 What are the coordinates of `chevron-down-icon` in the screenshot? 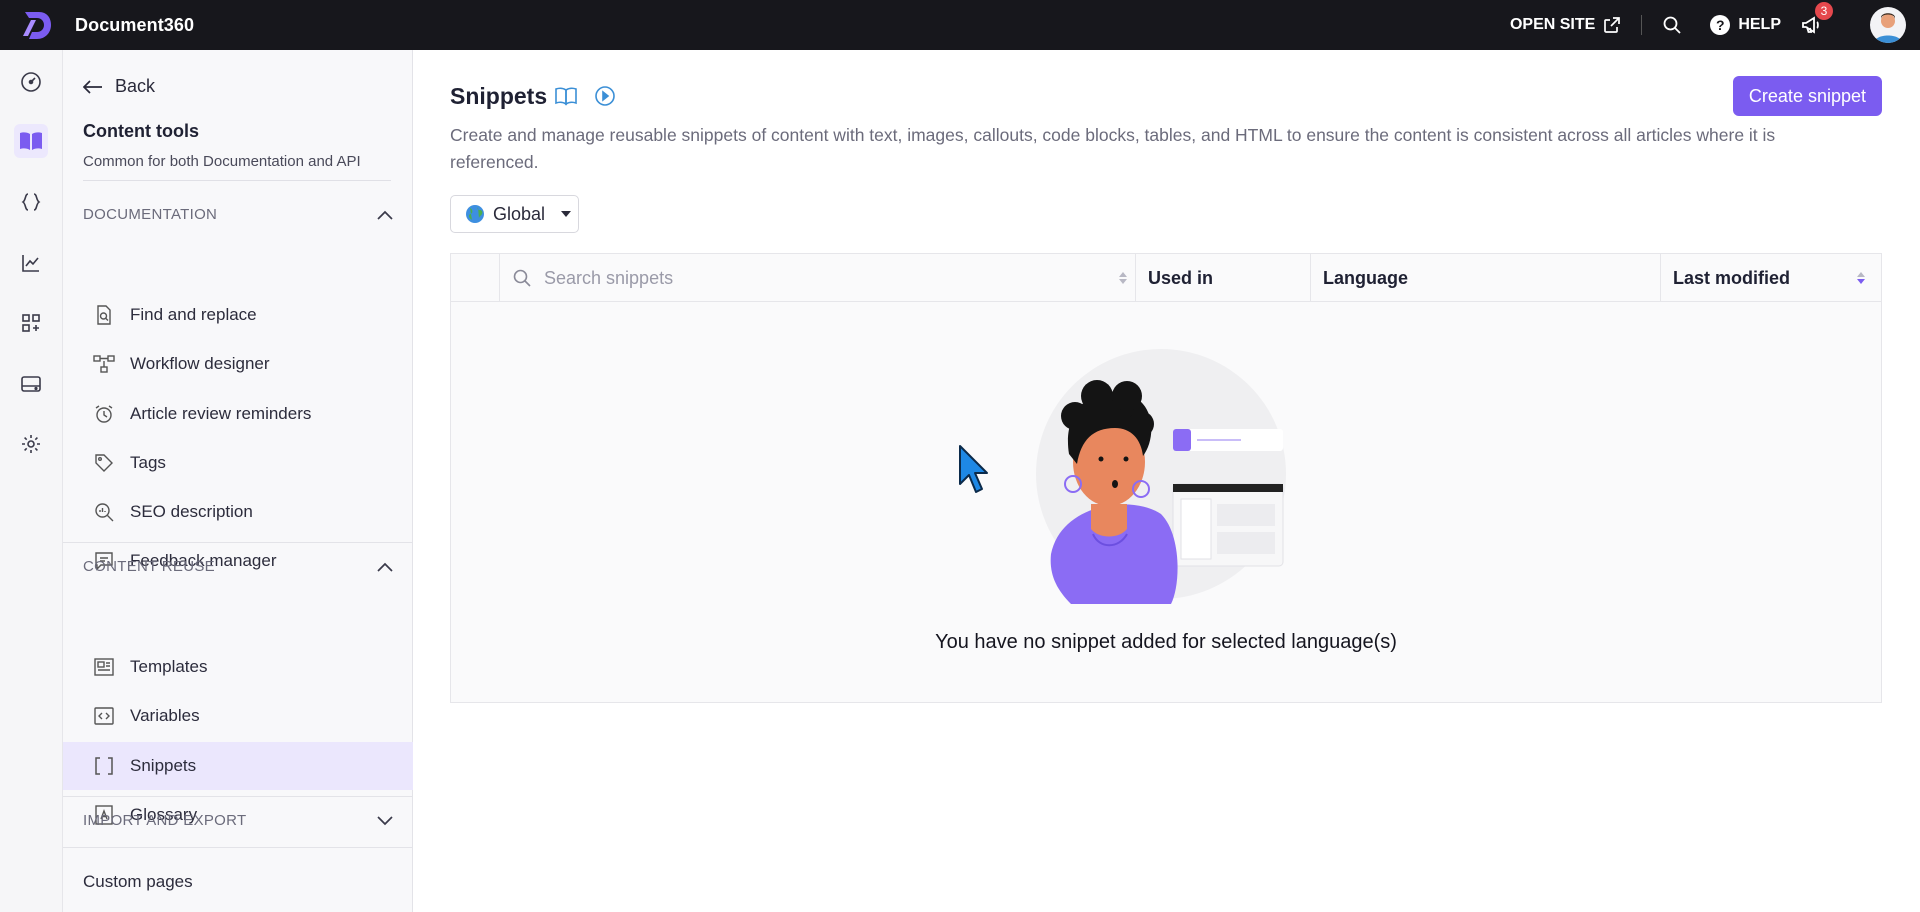 It's located at (385, 820).